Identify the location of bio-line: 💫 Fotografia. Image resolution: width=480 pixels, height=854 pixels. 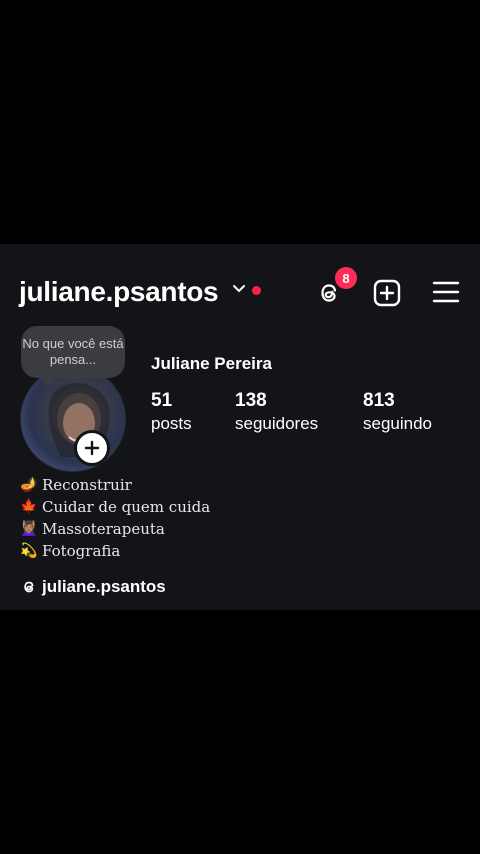
(115, 551).